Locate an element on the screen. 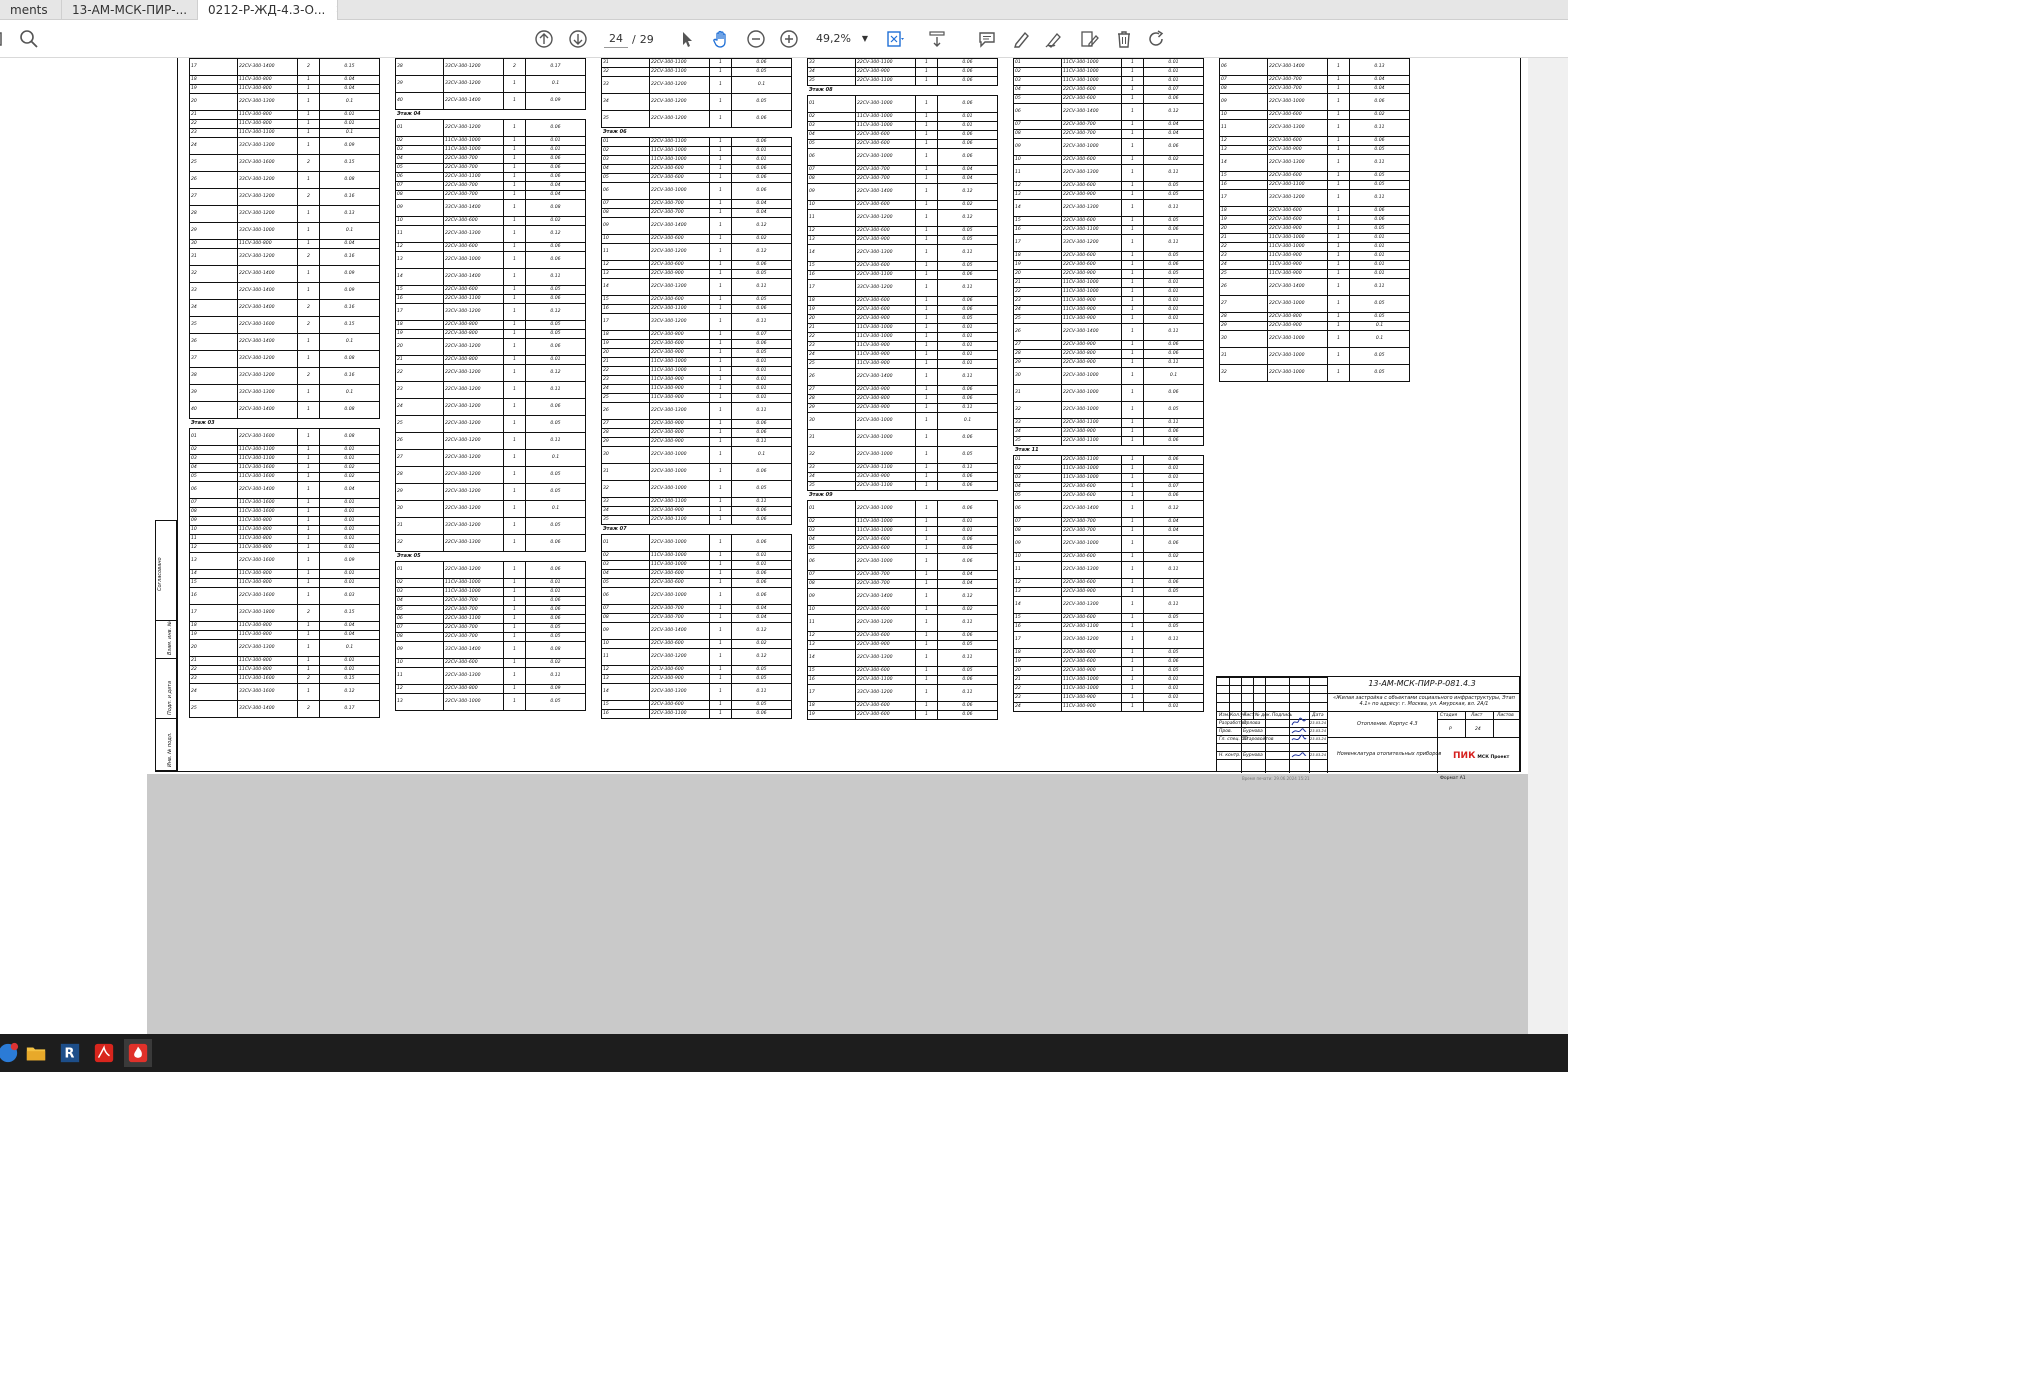 This screenshot has height=1388, width=2031. row-number: 07 is located at coordinates (831, 170).